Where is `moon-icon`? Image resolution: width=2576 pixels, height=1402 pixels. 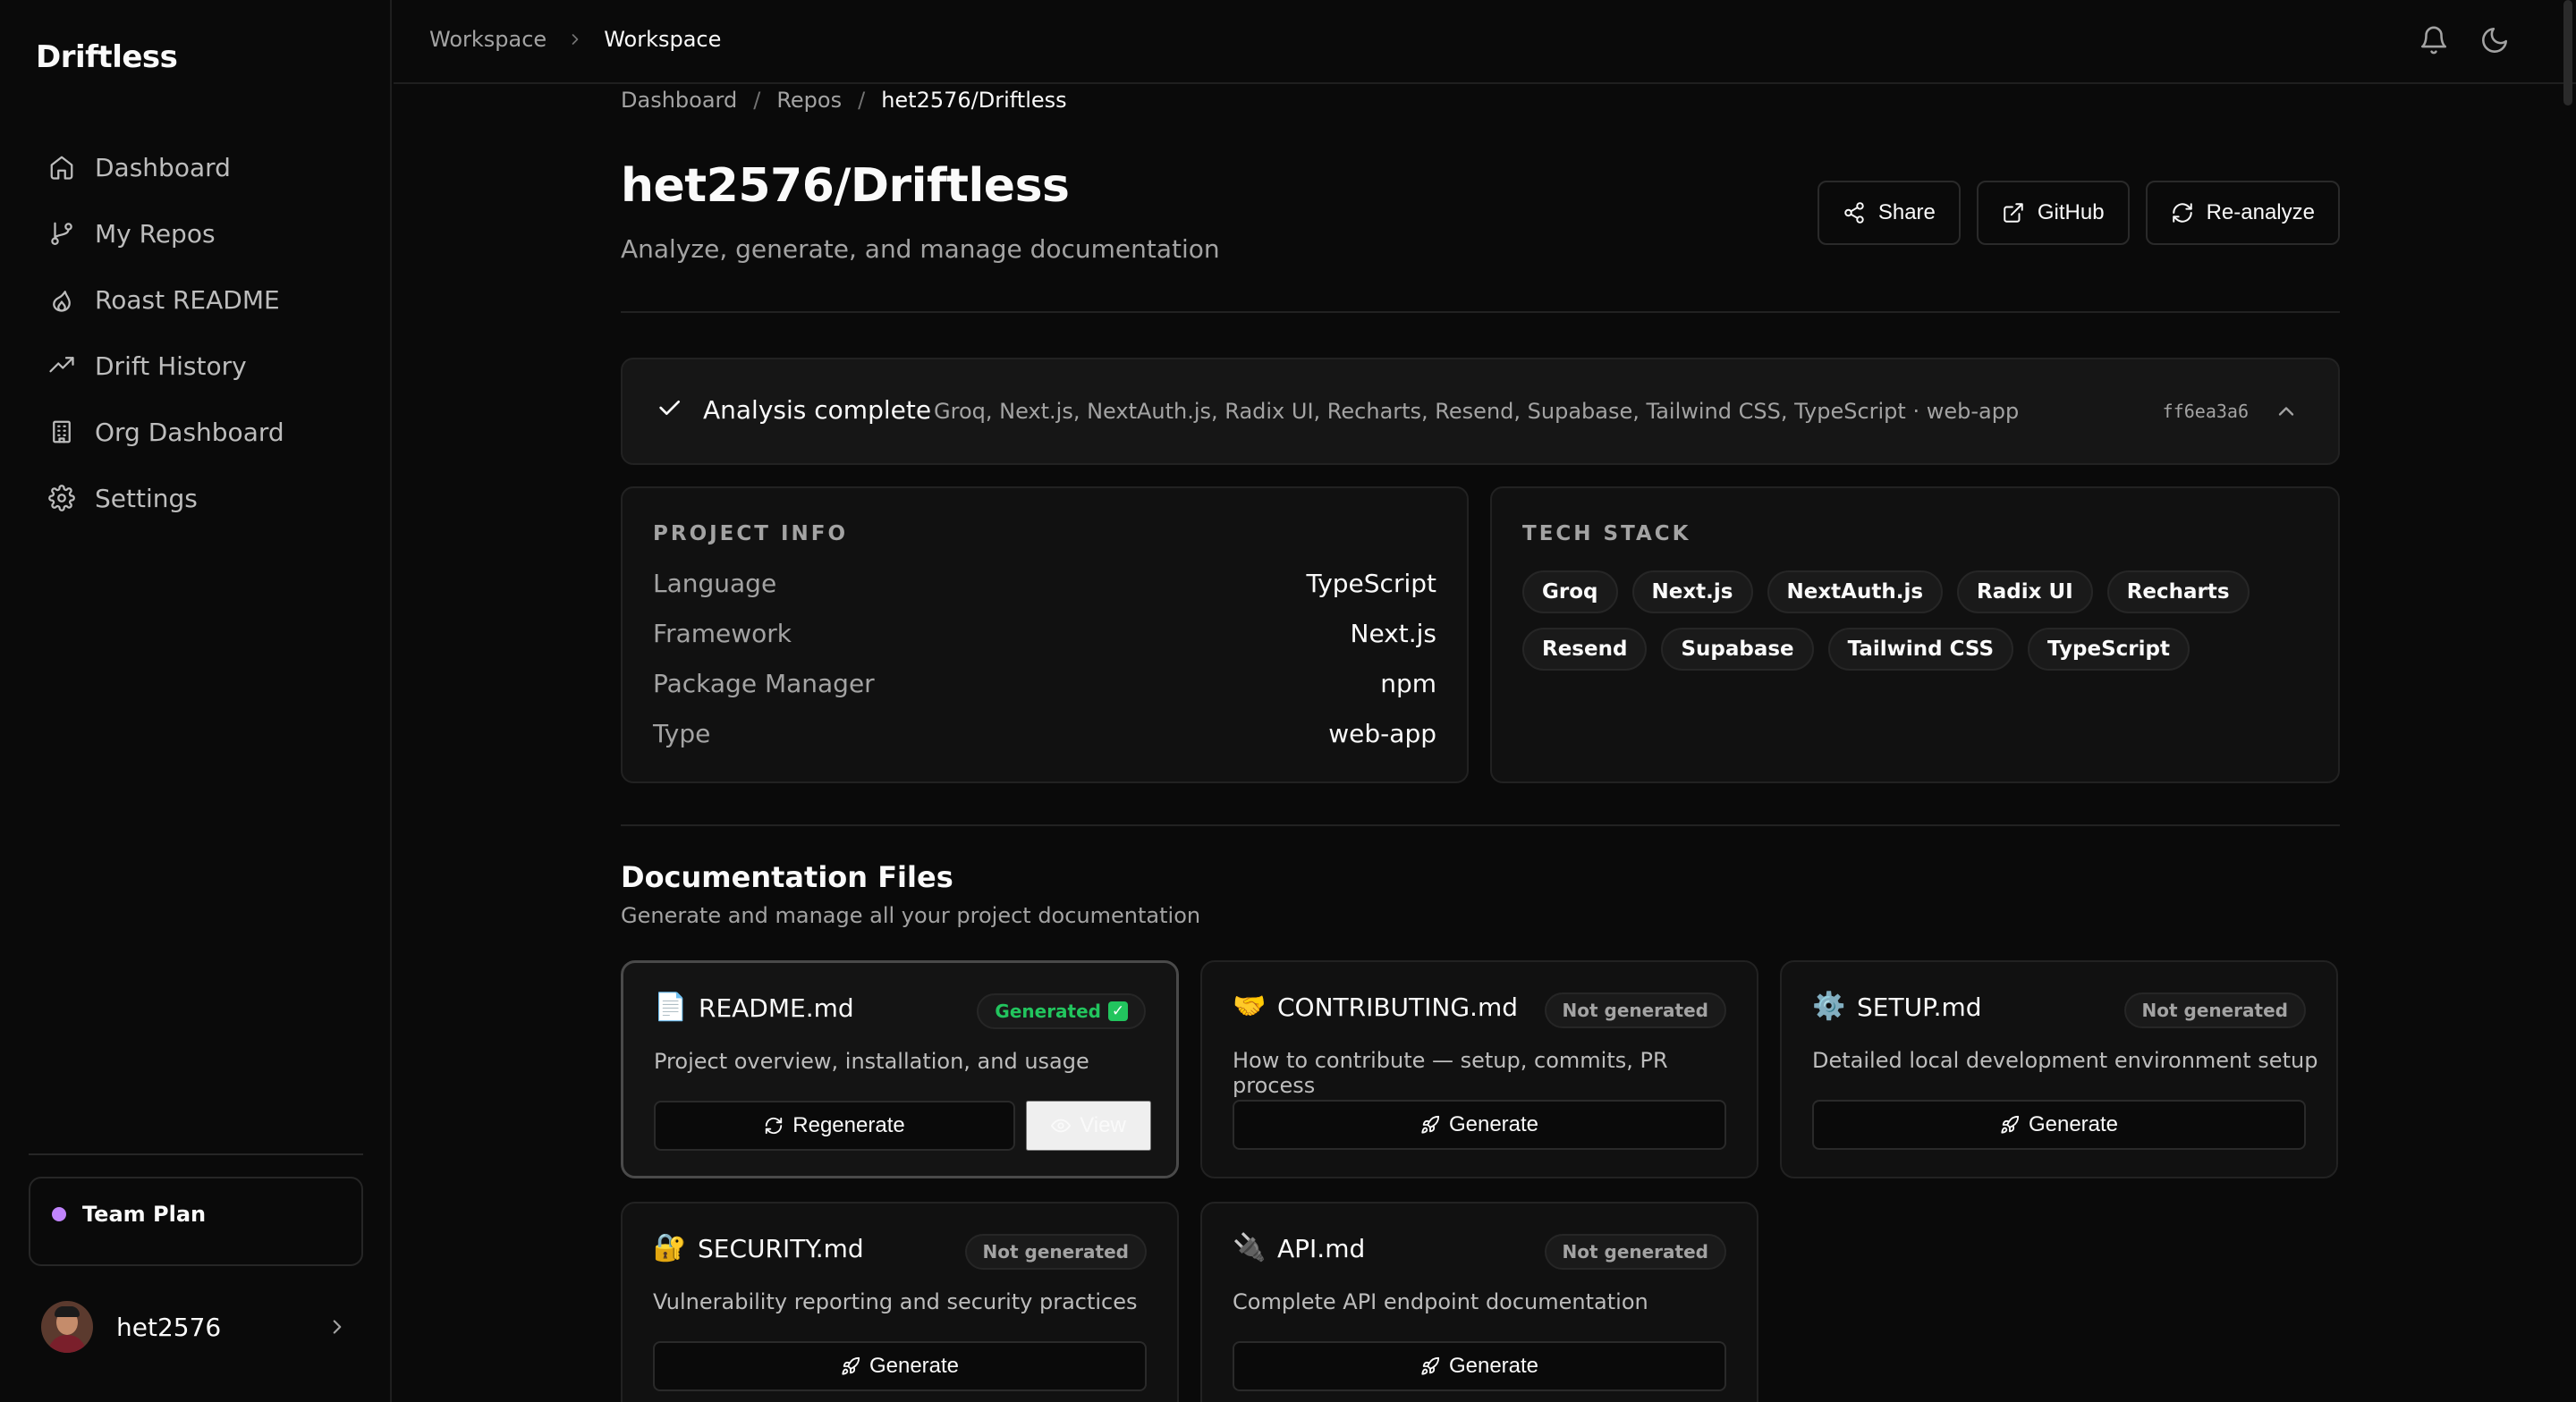 moon-icon is located at coordinates (2494, 40).